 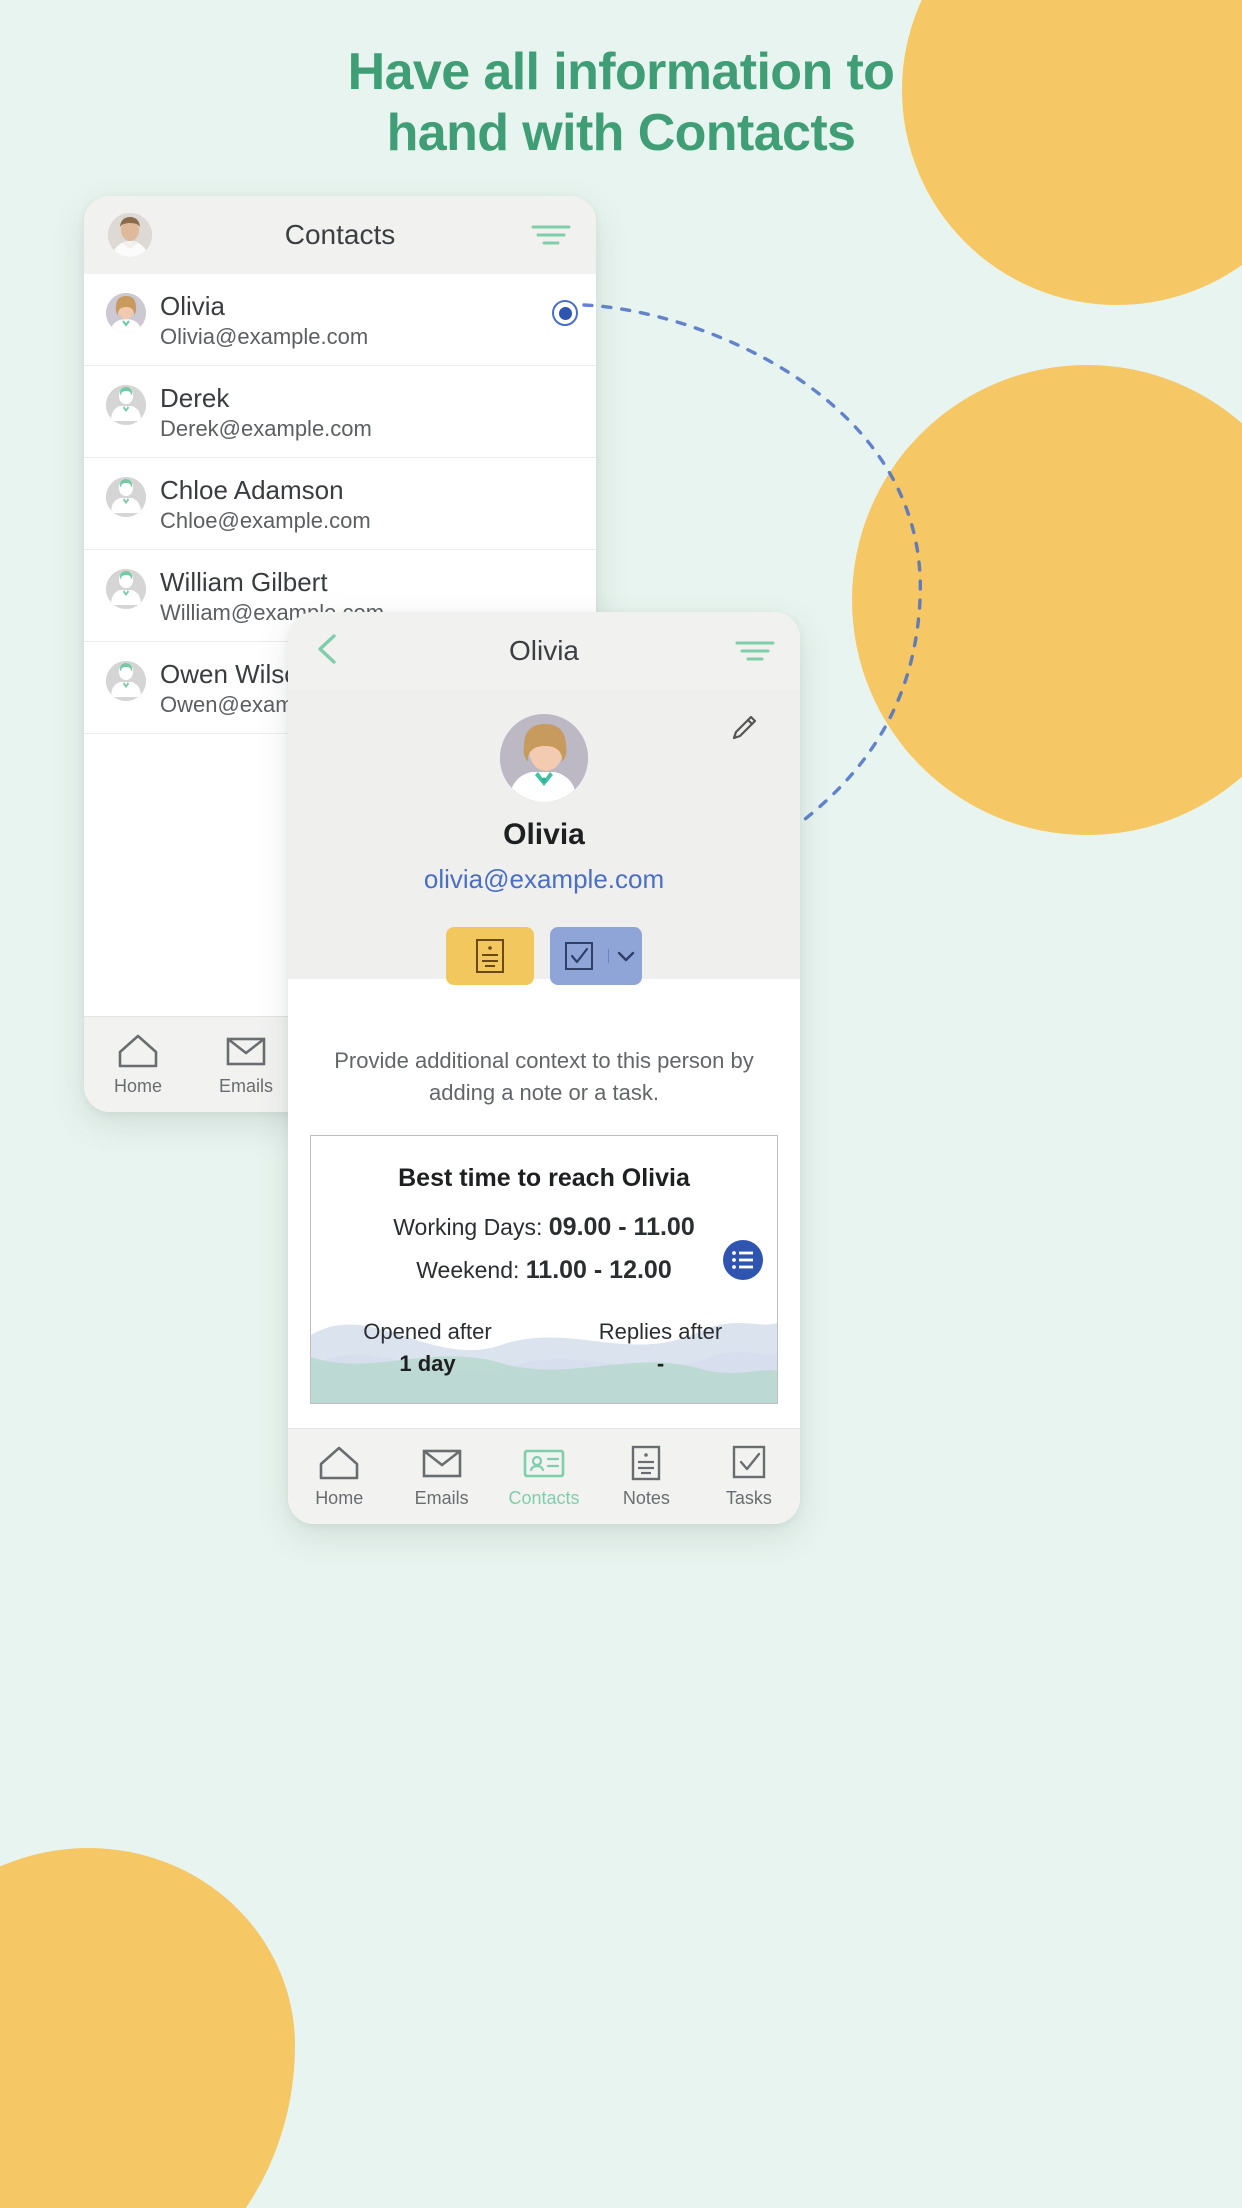 What do you see at coordinates (244, 582) in the screenshot?
I see `contact-name: William Gilbert` at bounding box center [244, 582].